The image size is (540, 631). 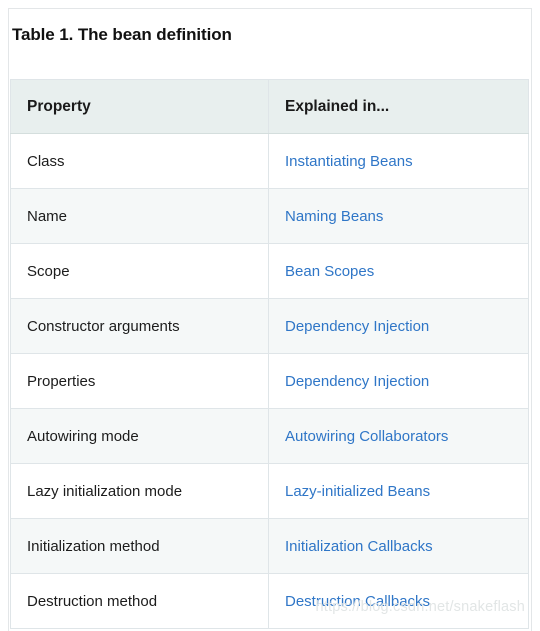 What do you see at coordinates (359, 546) in the screenshot?
I see `doc-link: Initialization Callbacks` at bounding box center [359, 546].